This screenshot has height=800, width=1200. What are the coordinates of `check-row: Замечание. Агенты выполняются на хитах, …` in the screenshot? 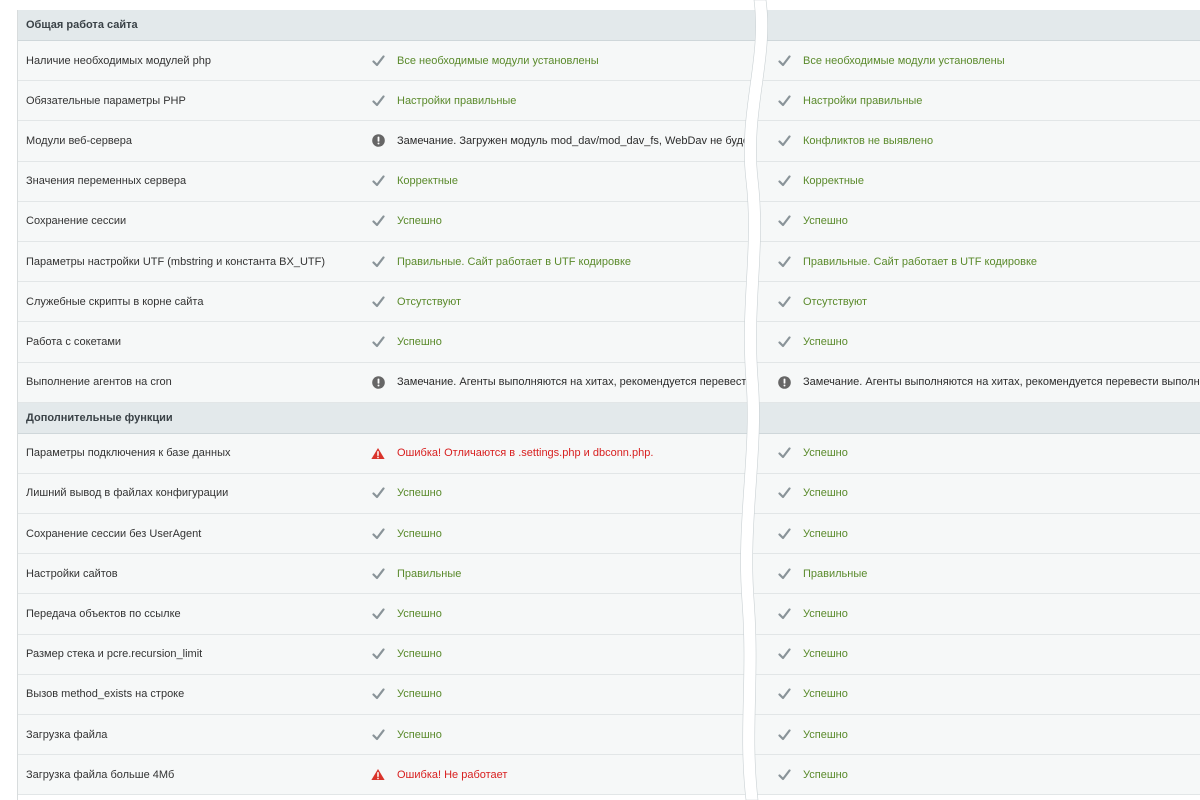 It's located at (976, 382).